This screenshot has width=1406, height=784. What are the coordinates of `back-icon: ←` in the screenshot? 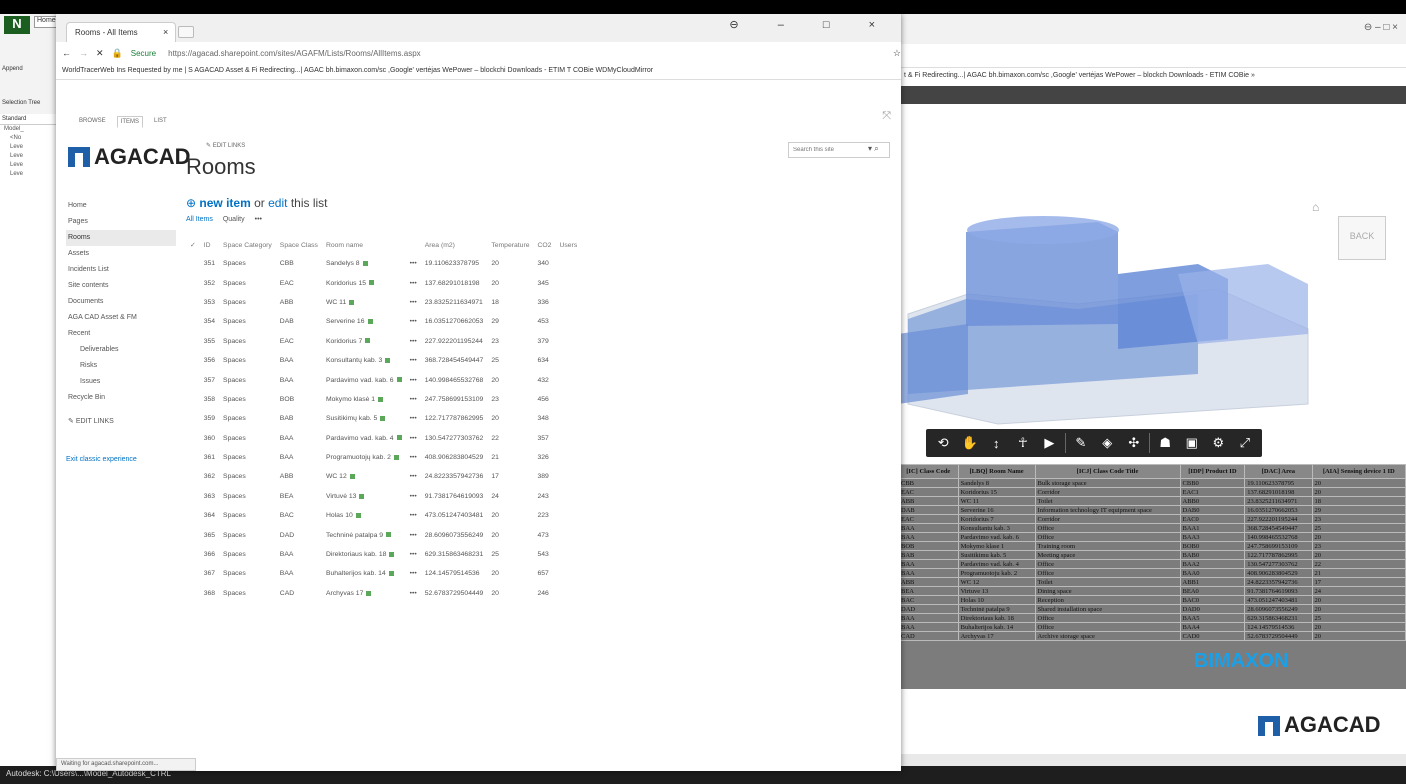 It's located at (66, 53).